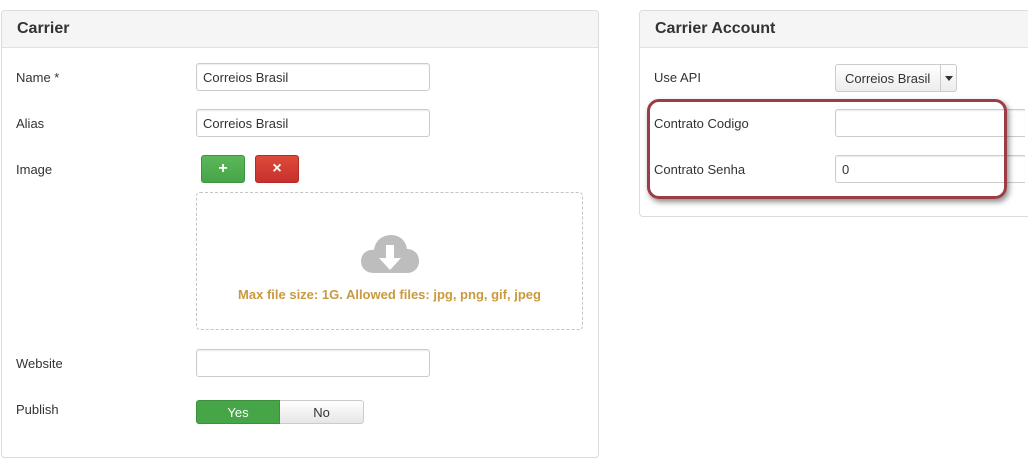 The width and height of the screenshot is (1028, 458). What do you see at coordinates (930, 169) in the screenshot?
I see `contrato-senha-field` at bounding box center [930, 169].